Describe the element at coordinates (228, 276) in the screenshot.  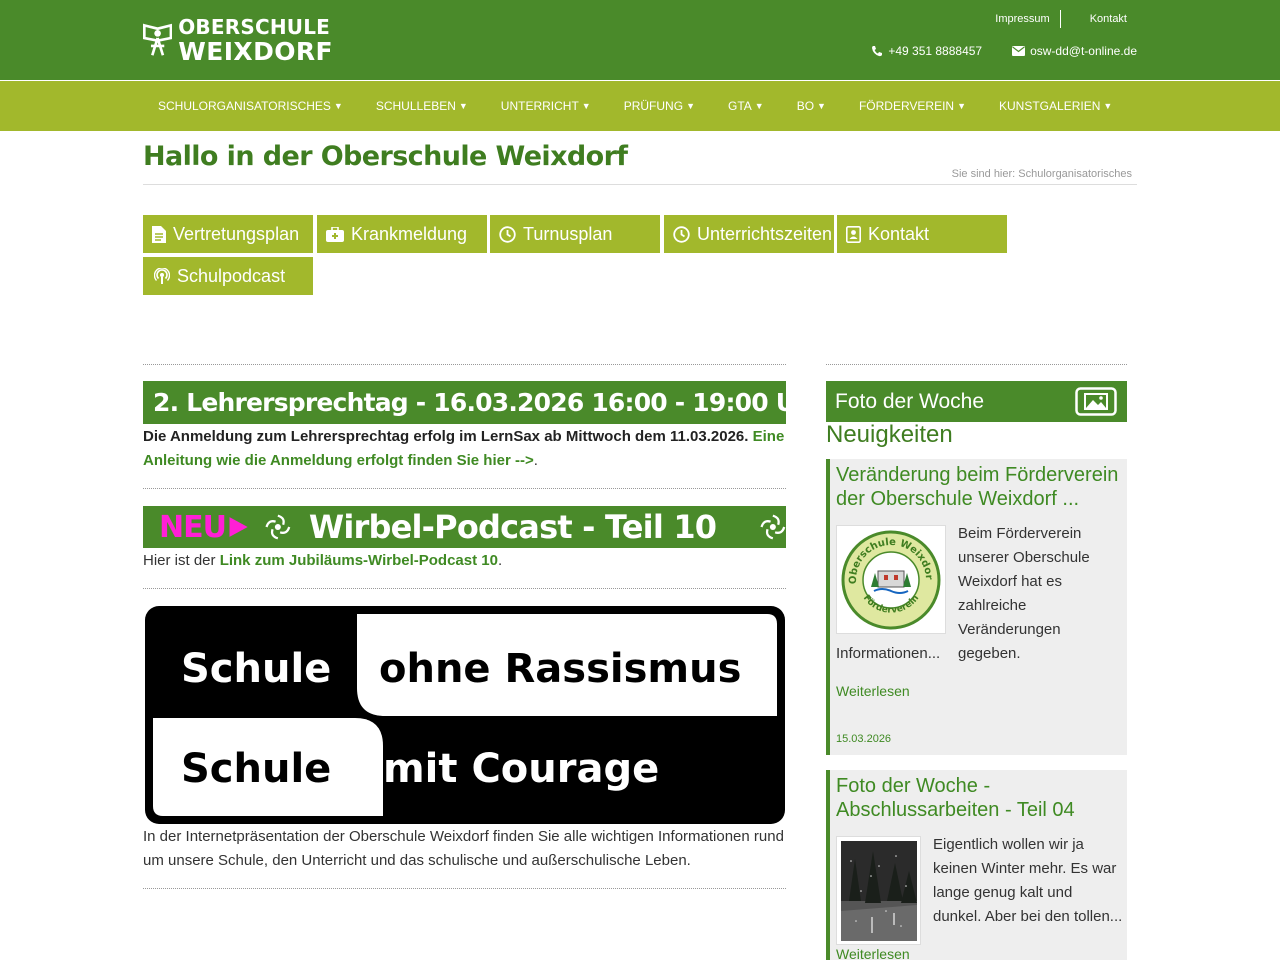
I see `schulpodcast-button: Schulpodcast` at that location.